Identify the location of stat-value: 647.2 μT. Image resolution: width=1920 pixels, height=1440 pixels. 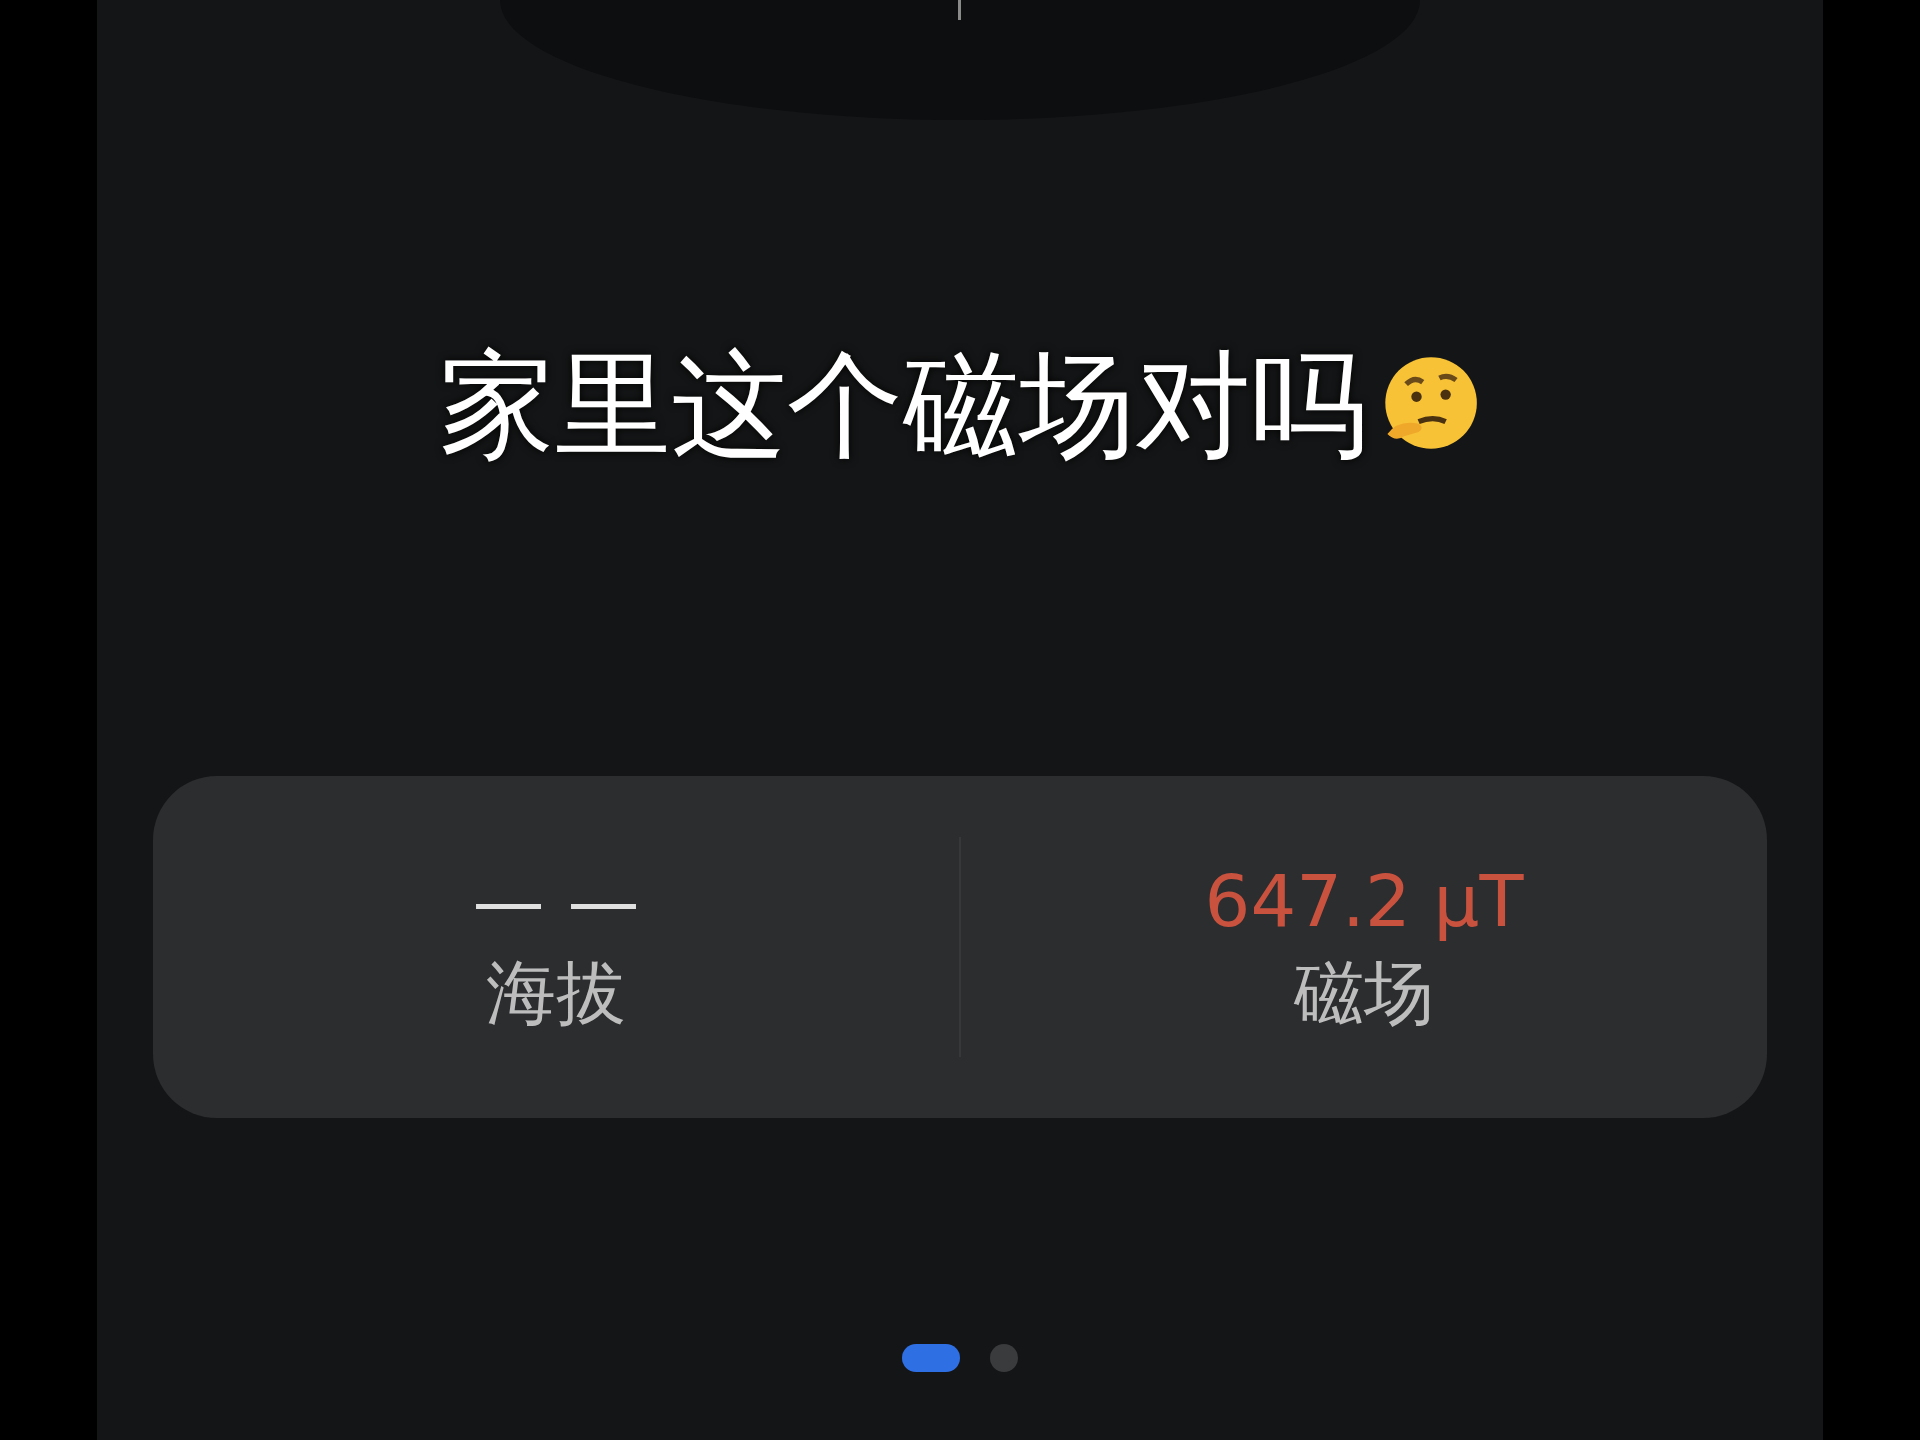
(1364, 901).